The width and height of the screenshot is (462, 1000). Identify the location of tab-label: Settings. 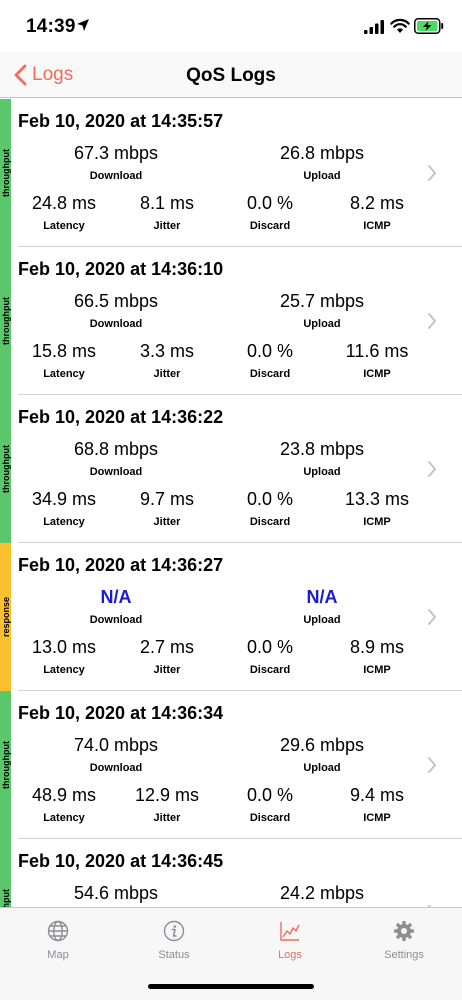
(404, 955).